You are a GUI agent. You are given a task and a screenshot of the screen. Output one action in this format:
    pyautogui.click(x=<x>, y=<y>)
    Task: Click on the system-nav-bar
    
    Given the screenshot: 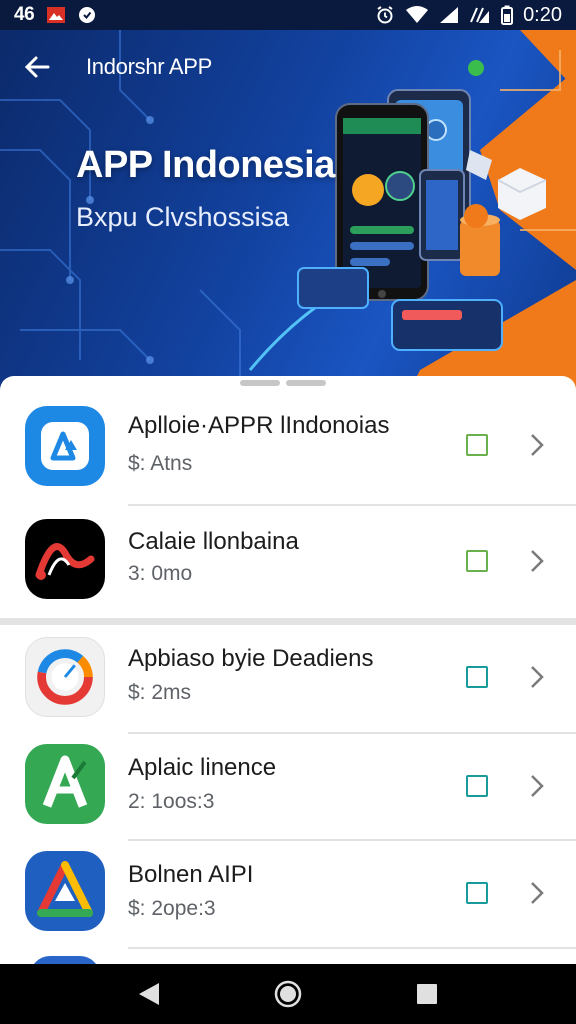 What is the action you would take?
    pyautogui.click(x=288, y=994)
    